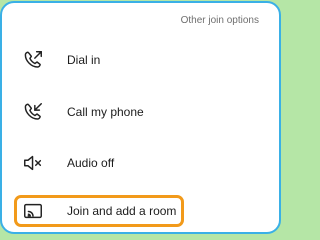 This screenshot has width=320, height=240. I want to click on menu-item-call-my-phone: Call my phone, so click(83, 112).